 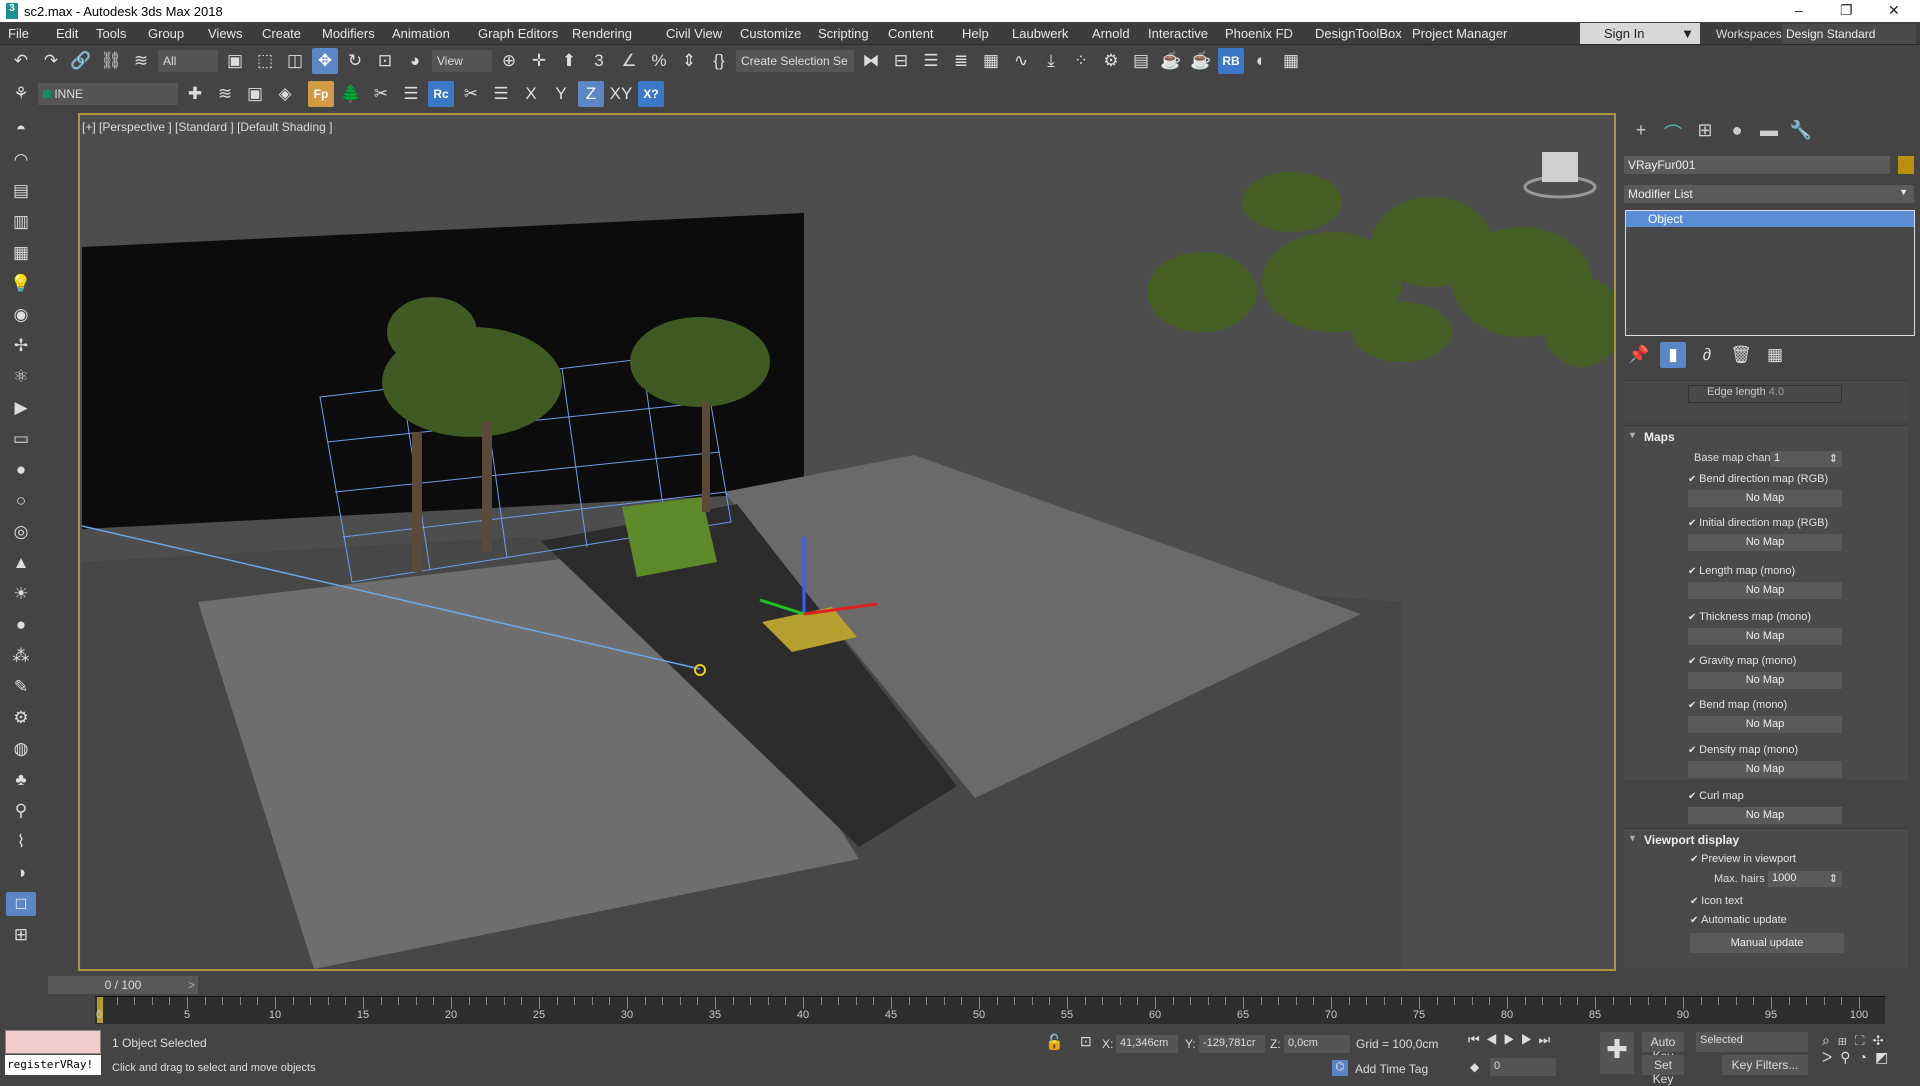 I want to click on manual-update-button: Manual update, so click(x=1767, y=943).